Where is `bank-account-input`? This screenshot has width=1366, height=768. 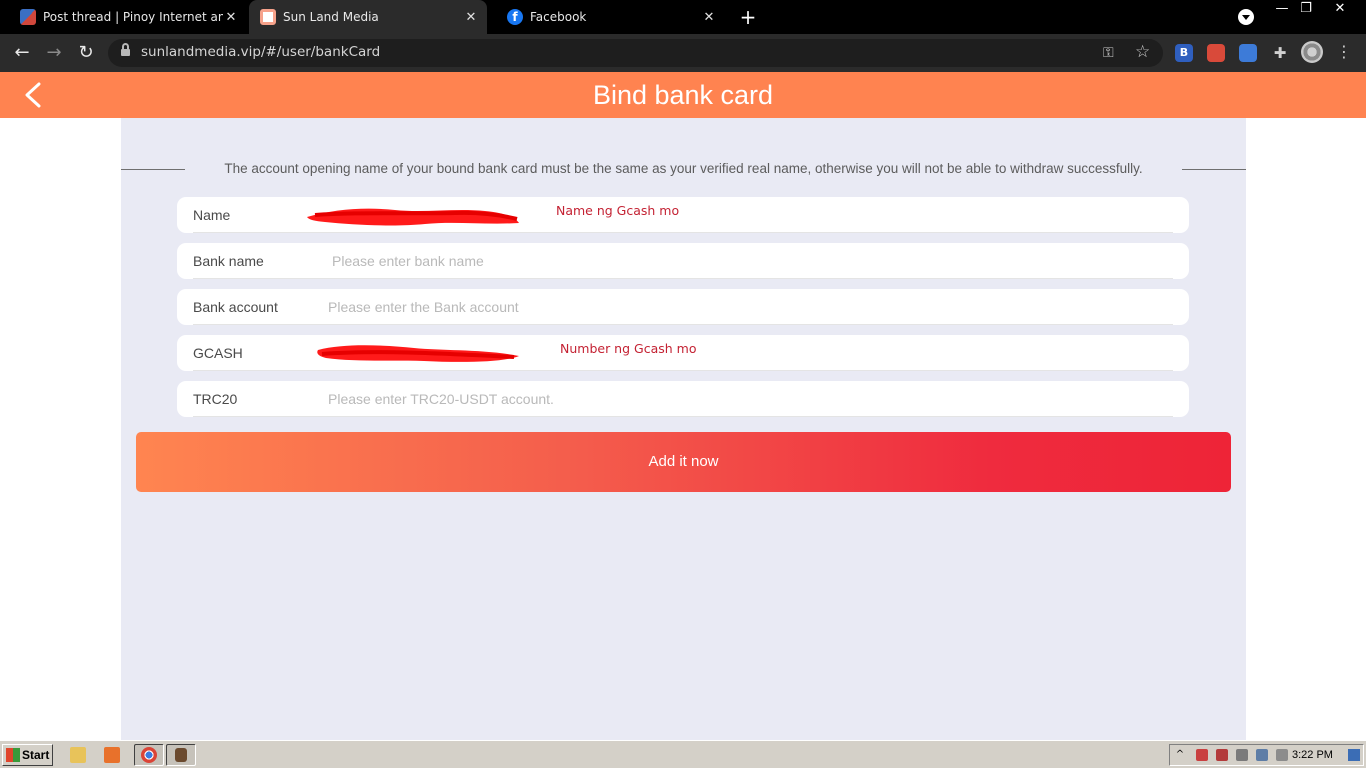 bank-account-input is located at coordinates (648, 307).